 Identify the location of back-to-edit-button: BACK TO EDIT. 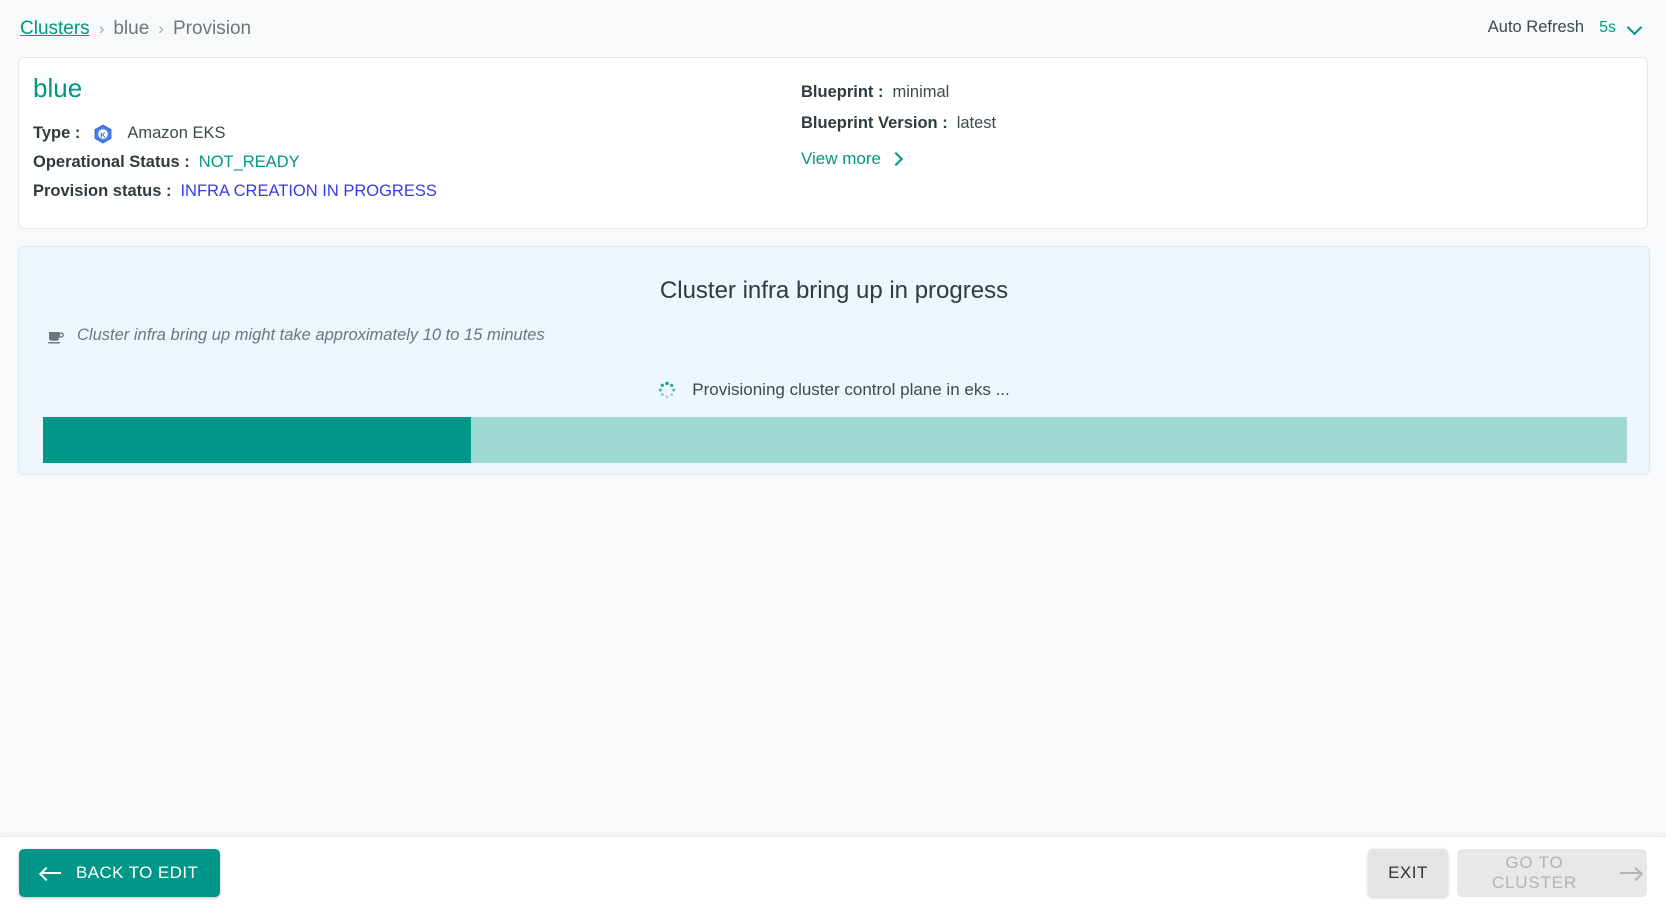
(120, 873).